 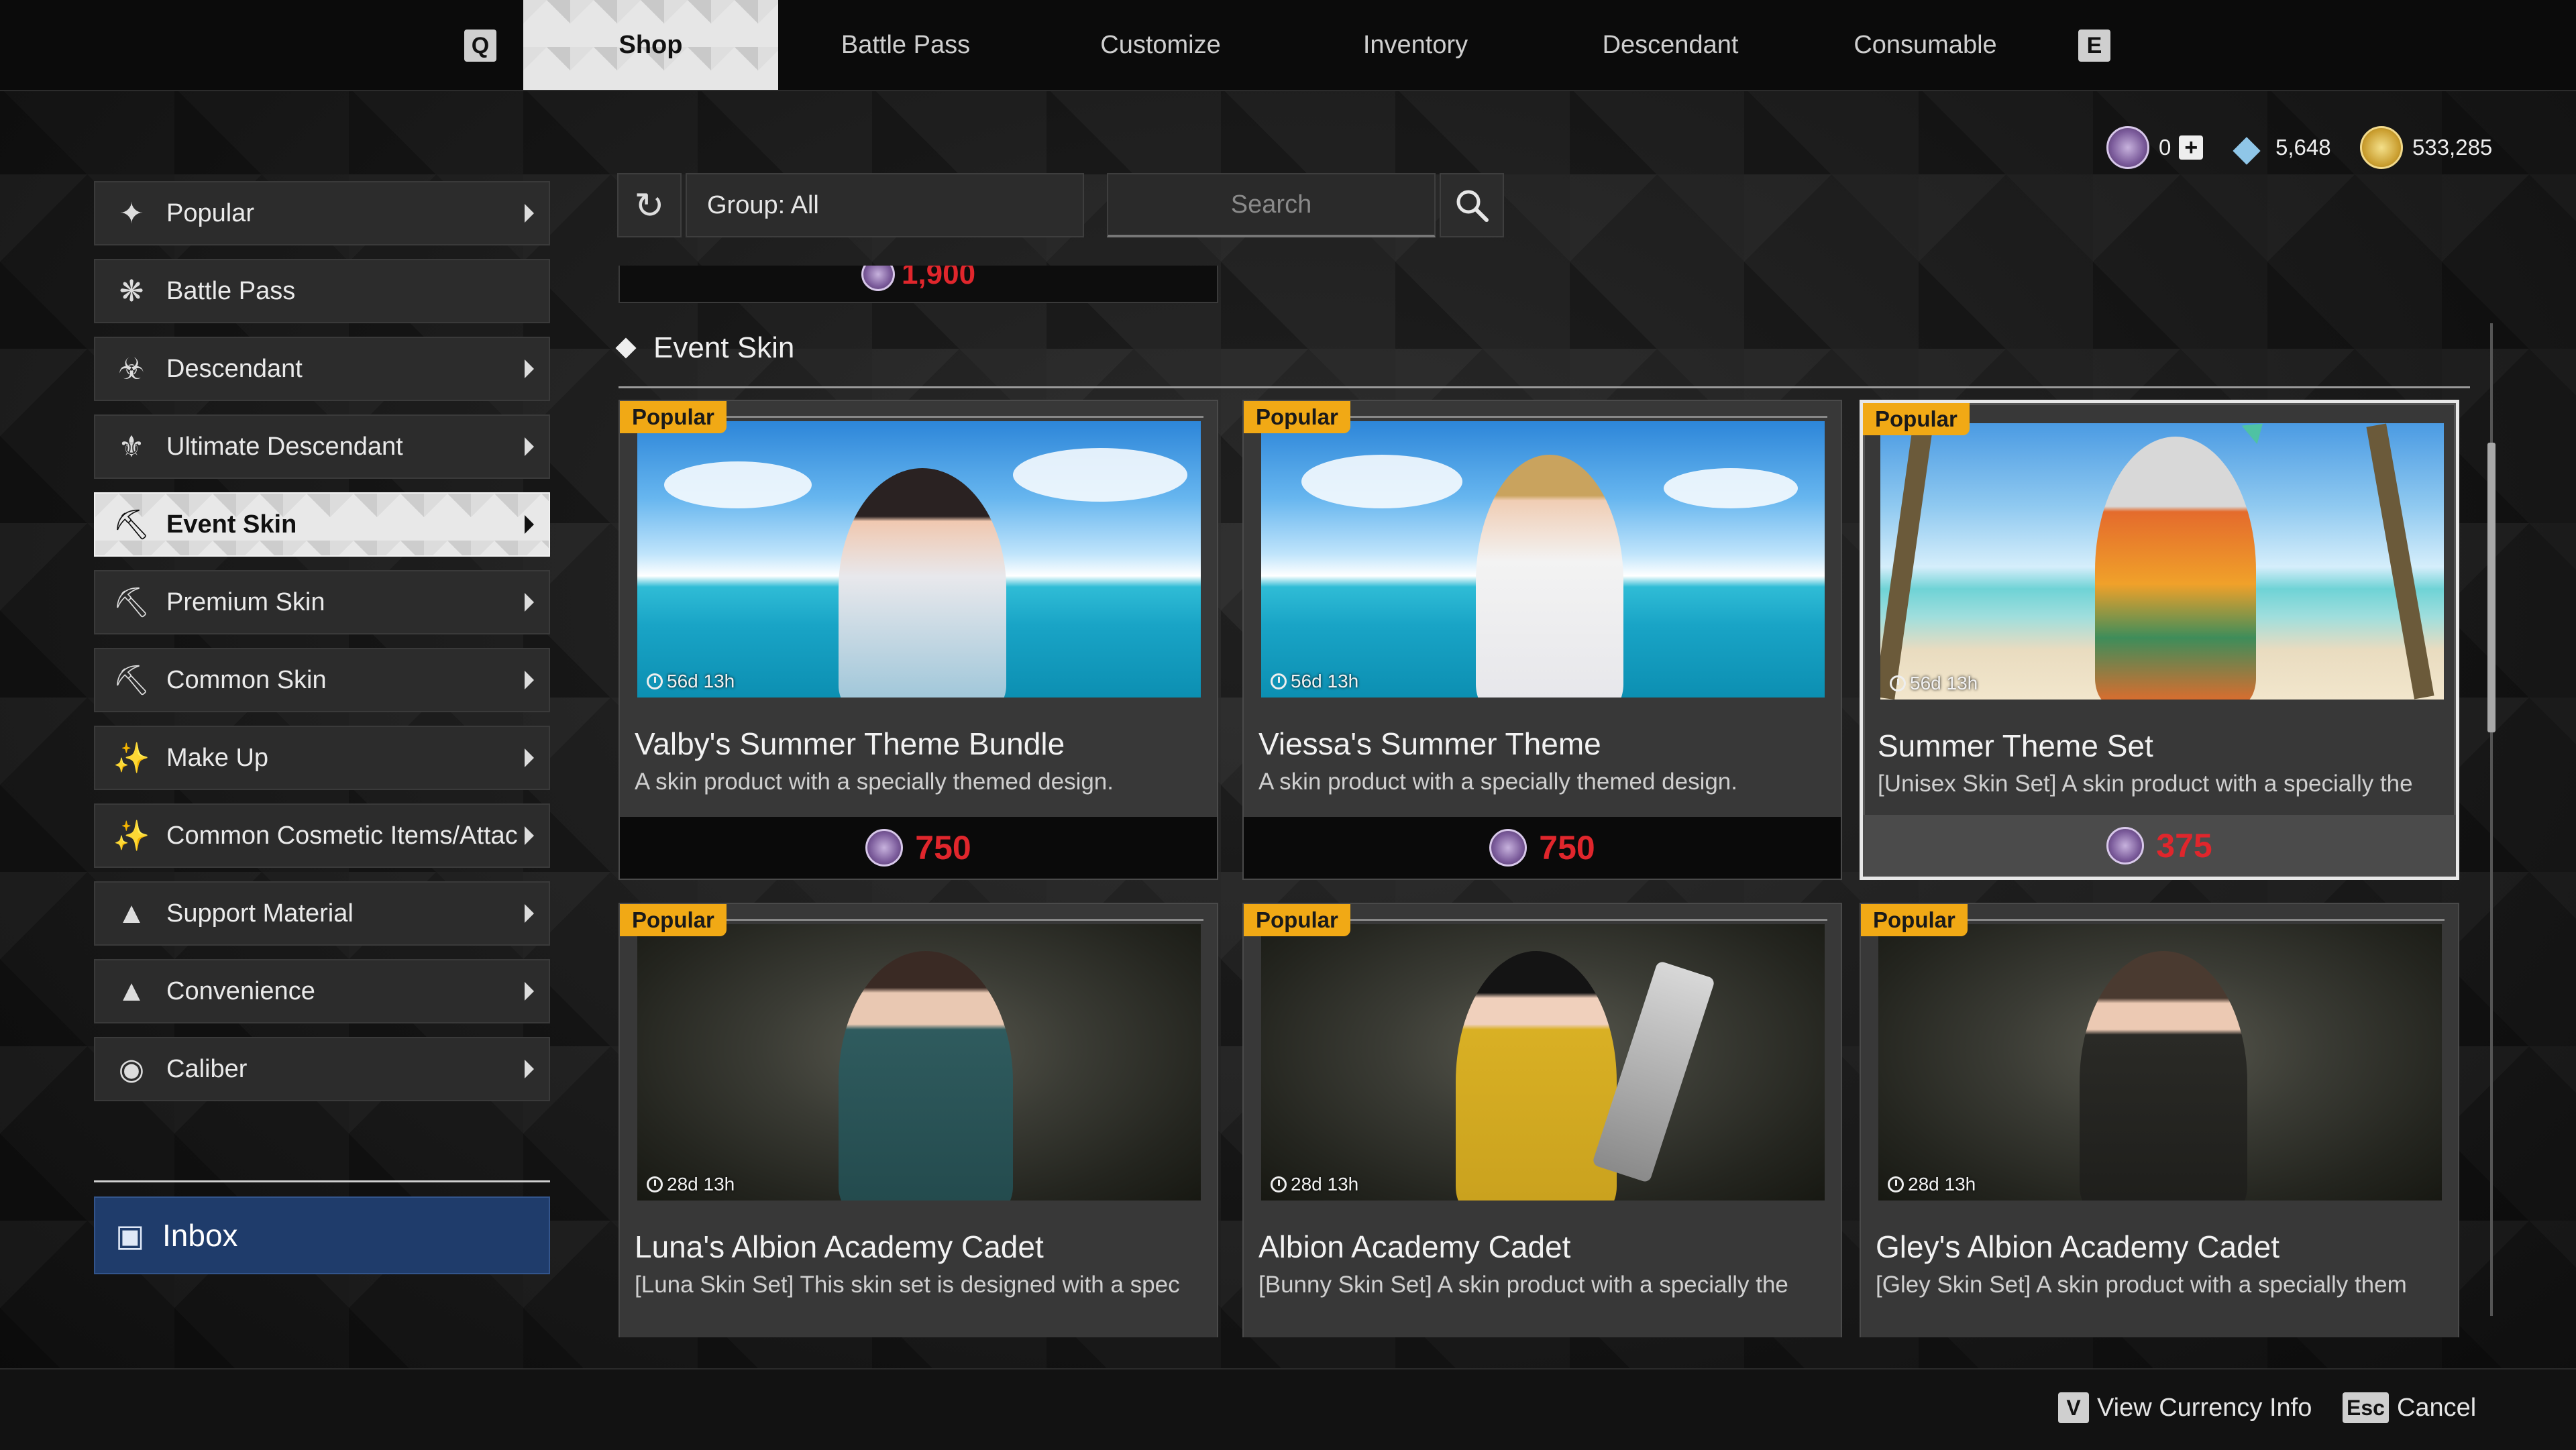 I want to click on tab-battle-pass: Battle Pass, so click(x=905, y=45).